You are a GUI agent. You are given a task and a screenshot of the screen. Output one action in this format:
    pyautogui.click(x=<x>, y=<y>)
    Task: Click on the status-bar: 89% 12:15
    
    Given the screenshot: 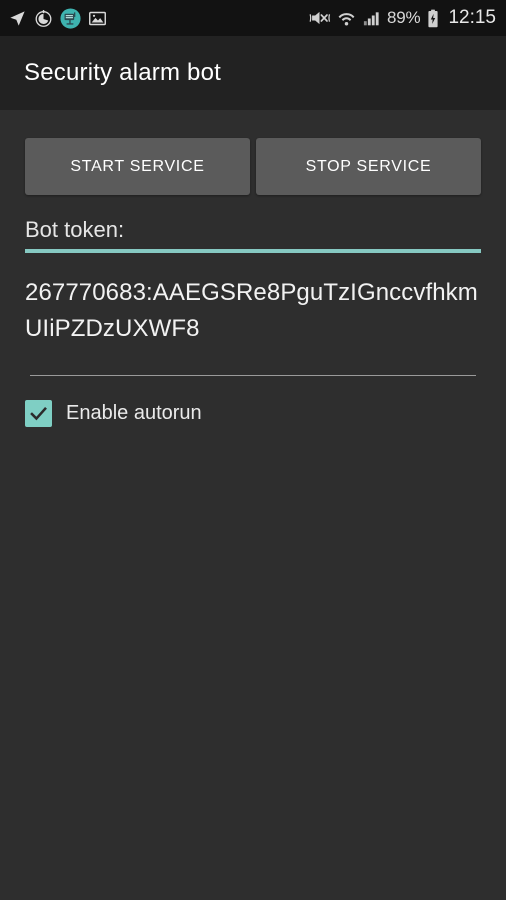 What is the action you would take?
    pyautogui.click(x=253, y=18)
    